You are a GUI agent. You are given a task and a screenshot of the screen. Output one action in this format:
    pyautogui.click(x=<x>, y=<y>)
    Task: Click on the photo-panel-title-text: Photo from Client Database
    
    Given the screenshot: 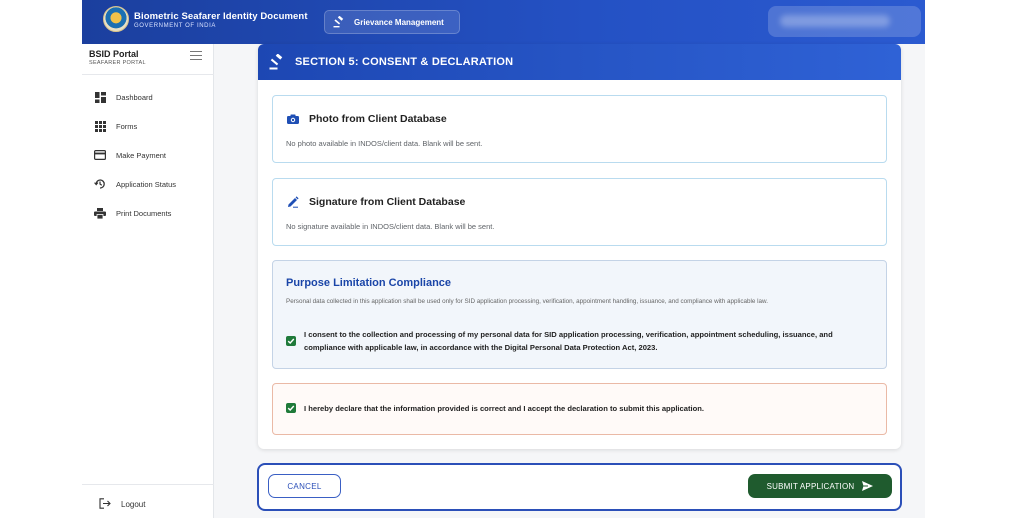 What is the action you would take?
    pyautogui.click(x=378, y=119)
    